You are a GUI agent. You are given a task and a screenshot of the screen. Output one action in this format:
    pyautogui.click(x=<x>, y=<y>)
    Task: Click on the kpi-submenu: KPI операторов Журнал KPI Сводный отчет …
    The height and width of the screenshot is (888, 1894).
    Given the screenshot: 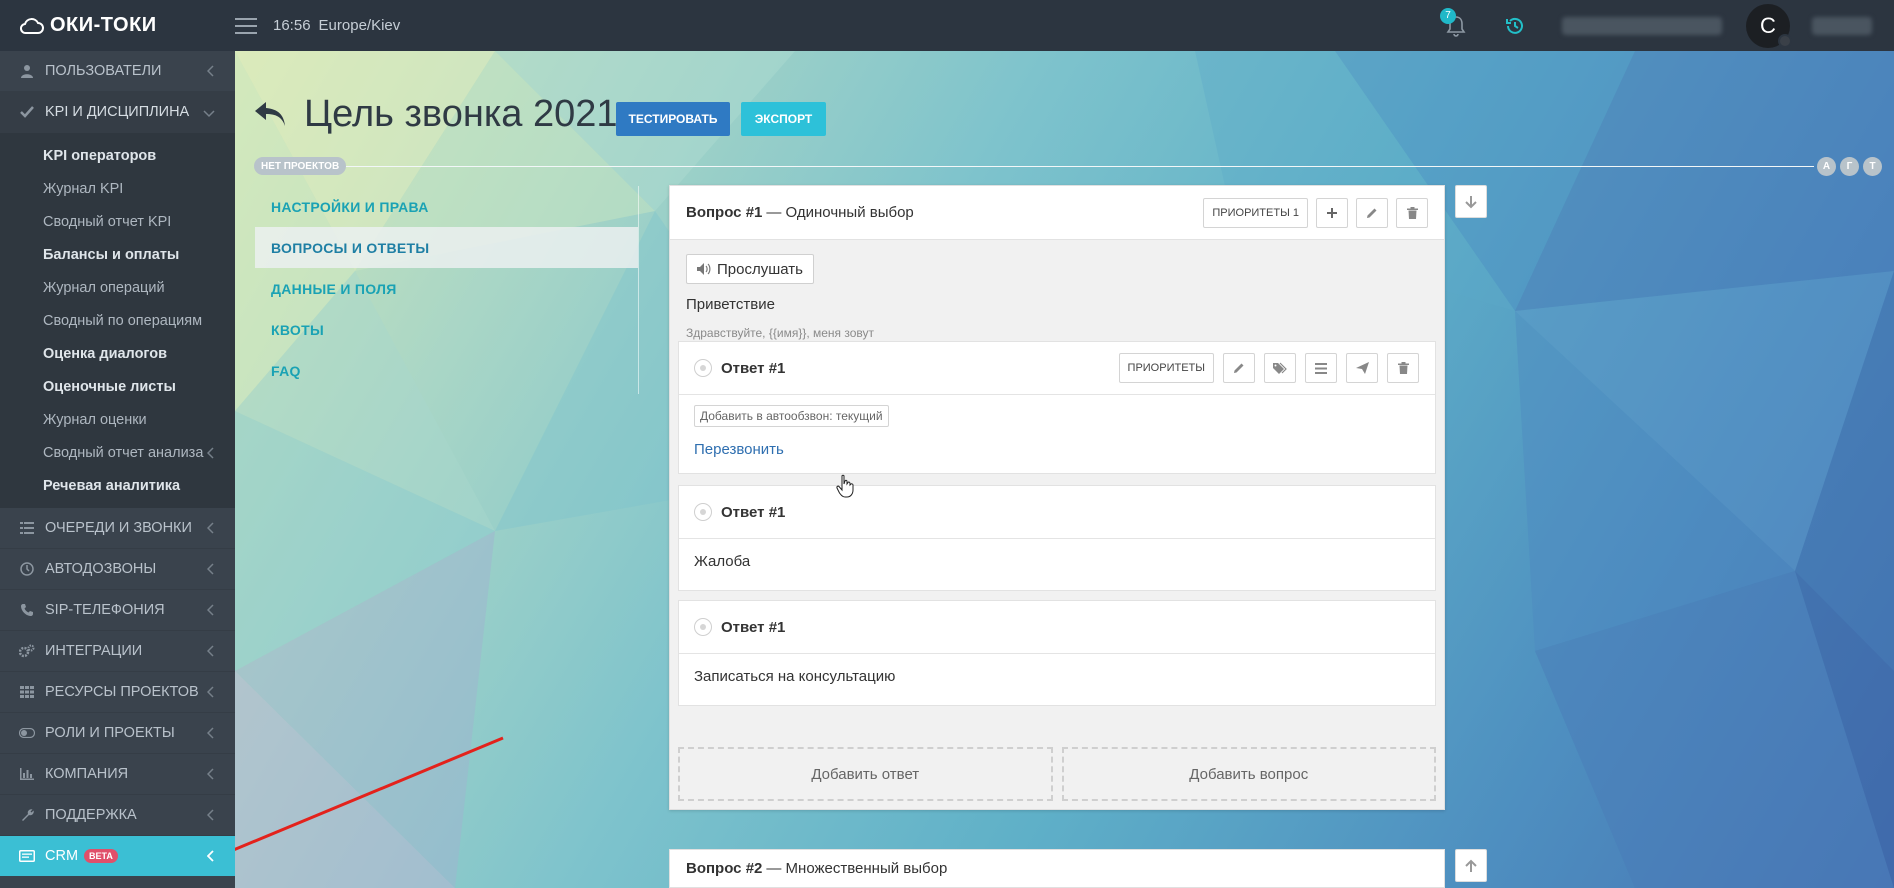 What is the action you would take?
    pyautogui.click(x=117, y=320)
    